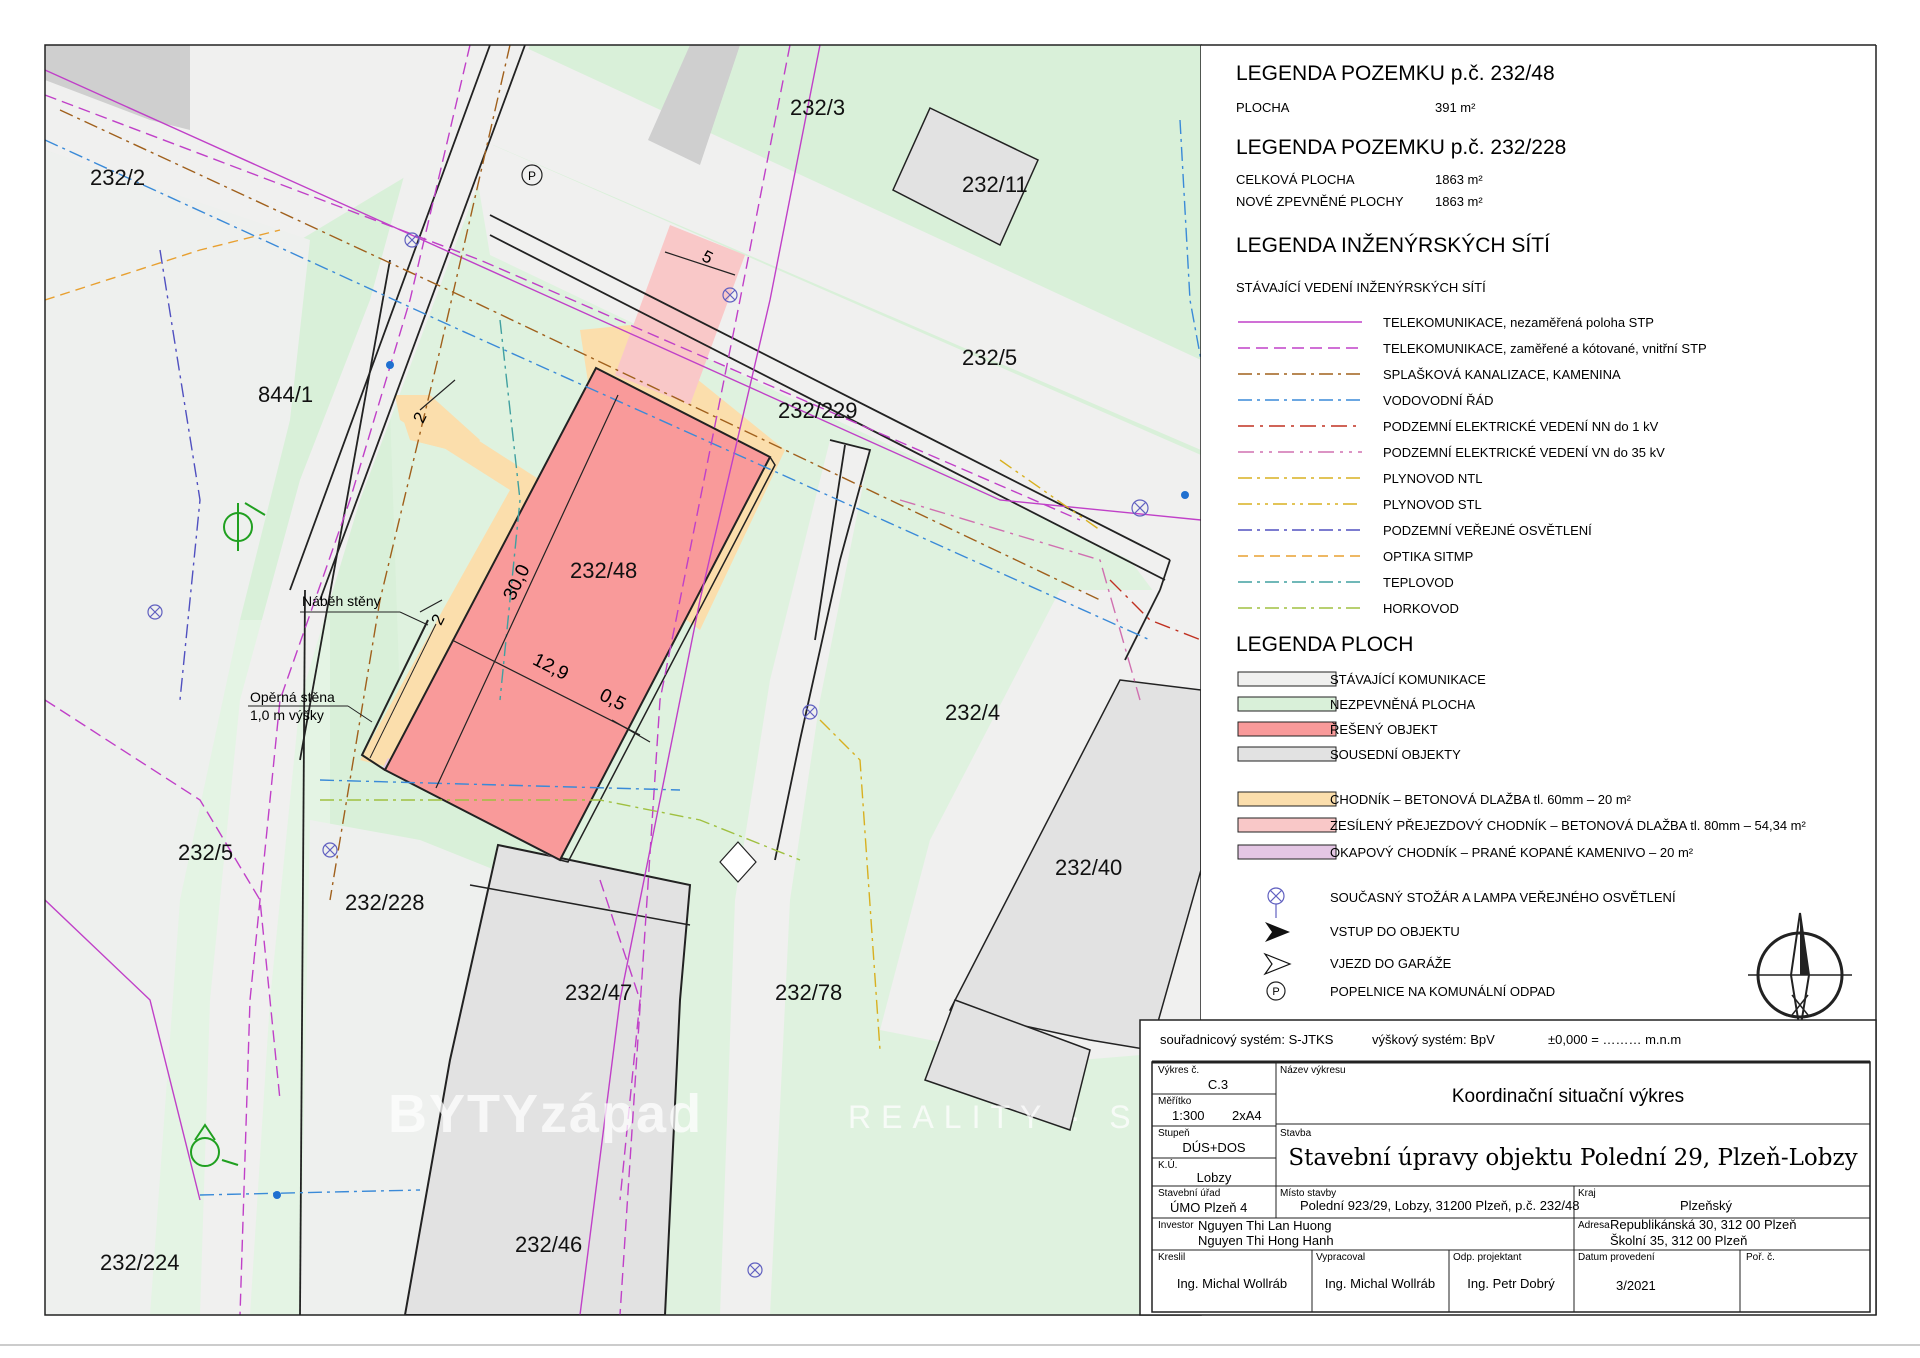  Describe the element at coordinates (1340, 1257) in the screenshot. I see `tb-prepared-label: Vypracoval` at that location.